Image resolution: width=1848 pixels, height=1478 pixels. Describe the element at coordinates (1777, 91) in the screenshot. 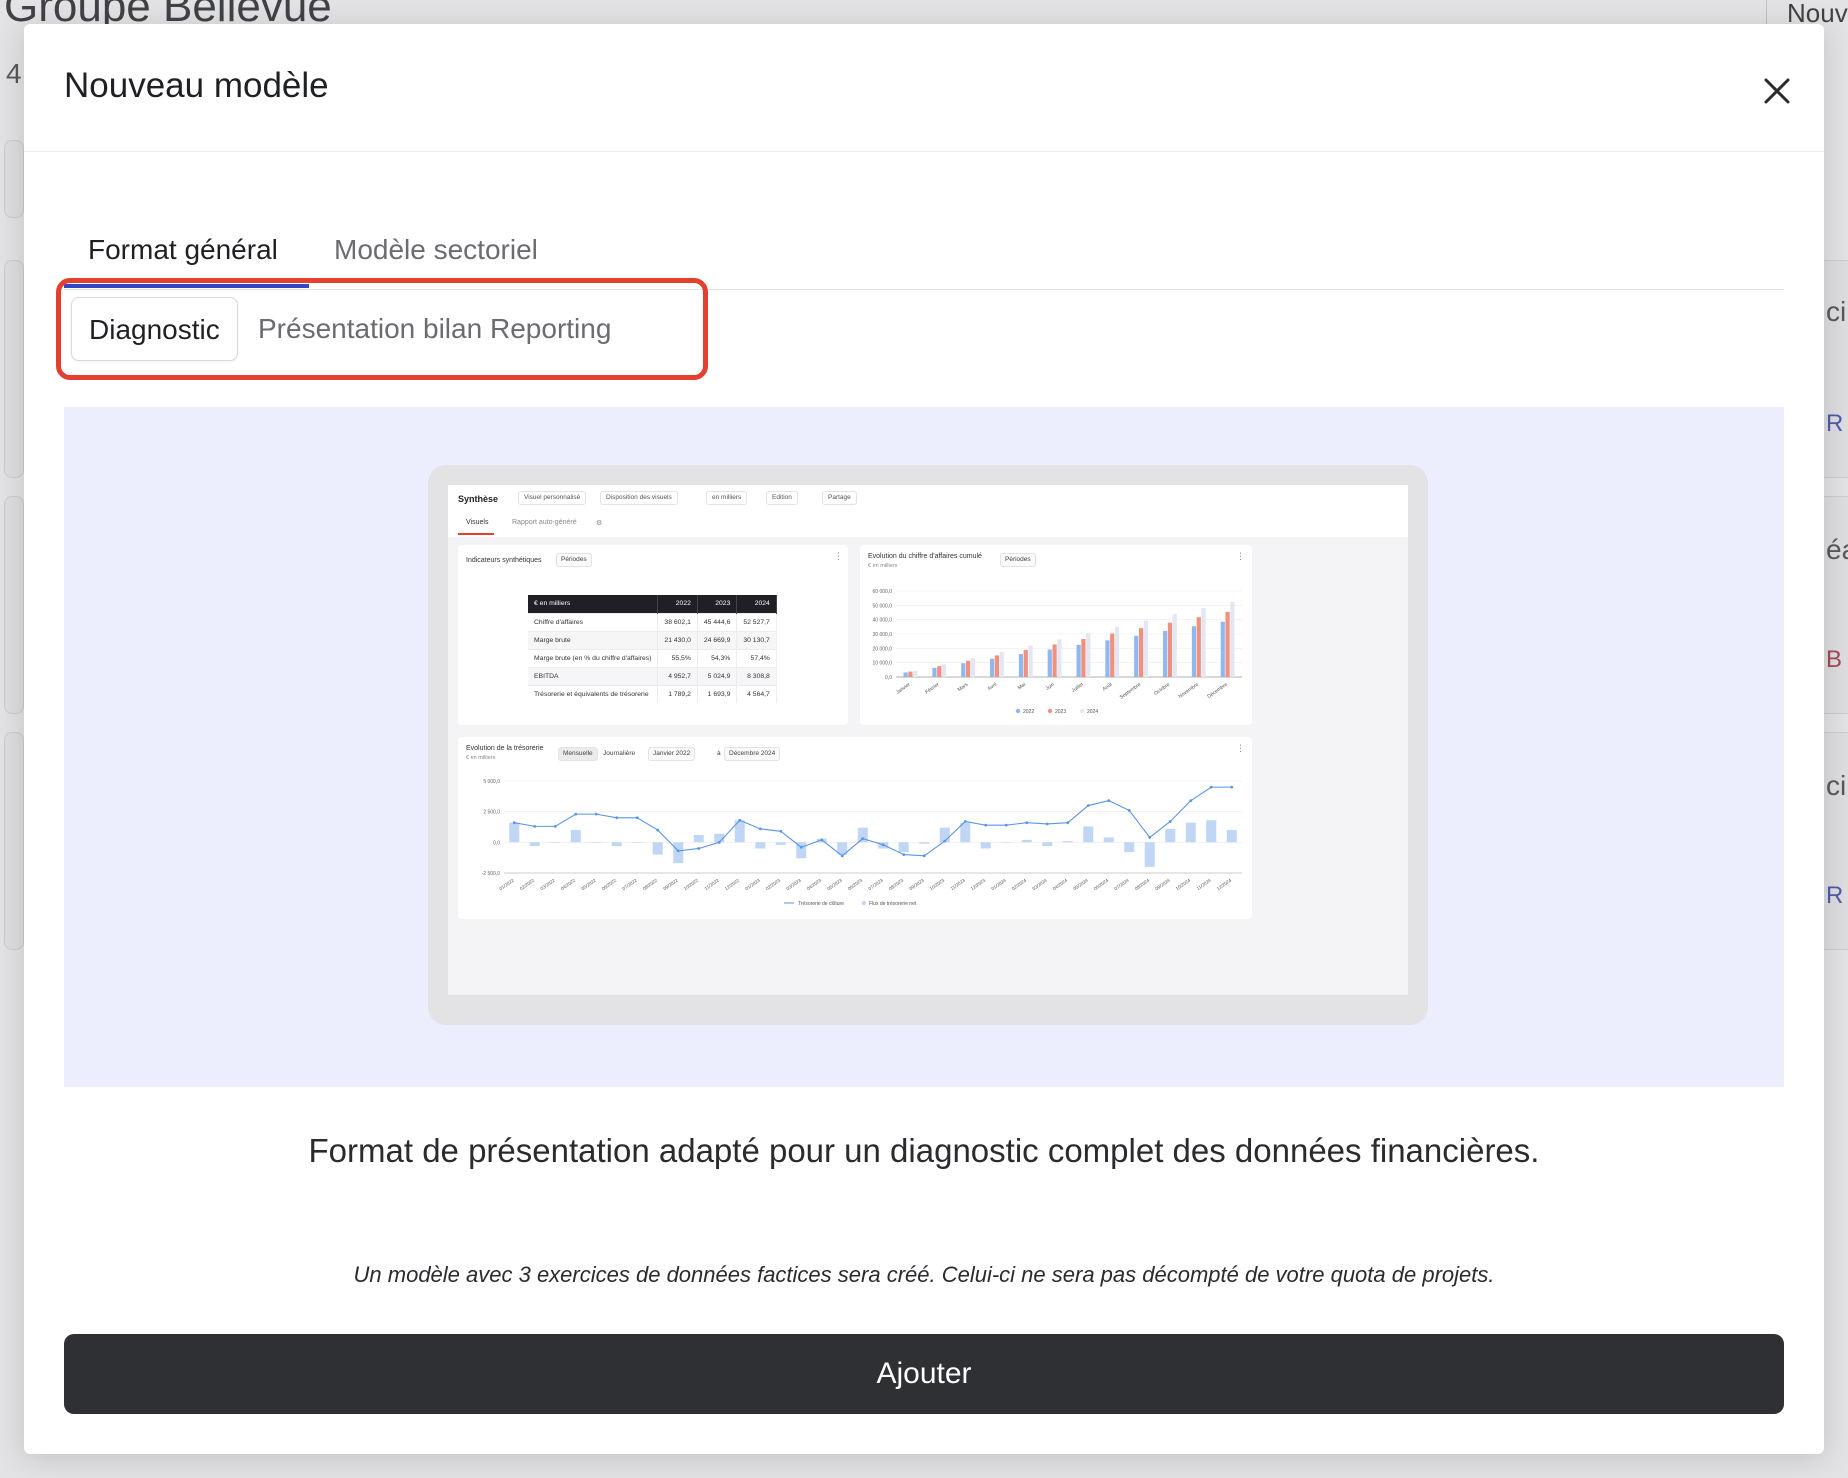

I see `close-icon` at that location.